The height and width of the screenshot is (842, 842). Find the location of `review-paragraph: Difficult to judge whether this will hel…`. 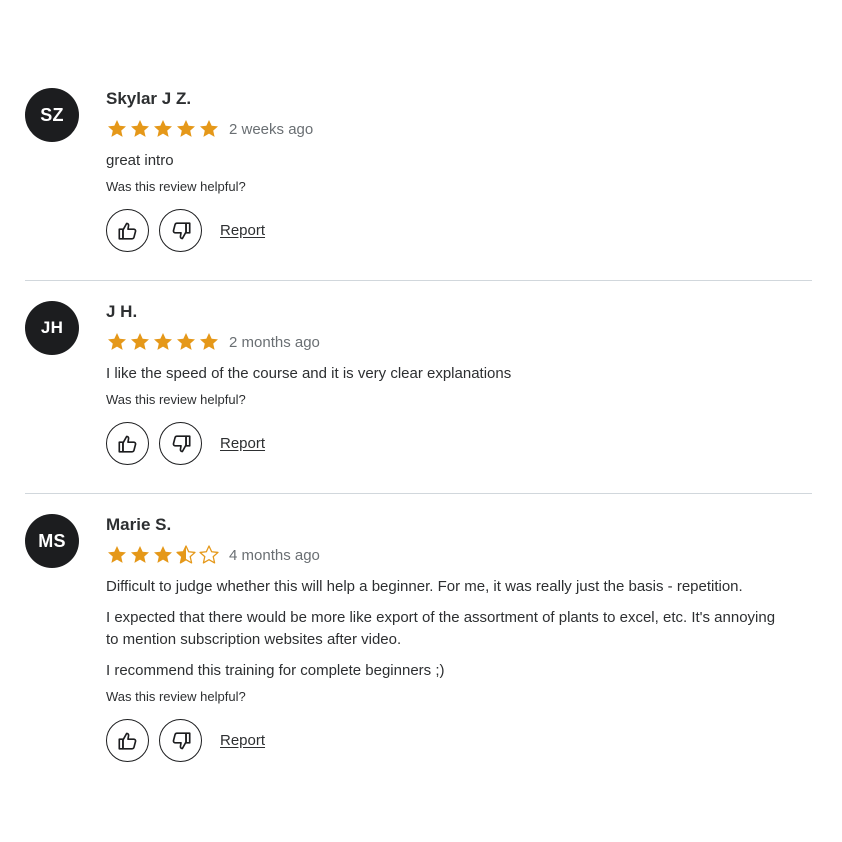

review-paragraph: Difficult to judge whether this will hel… is located at coordinates (424, 586).